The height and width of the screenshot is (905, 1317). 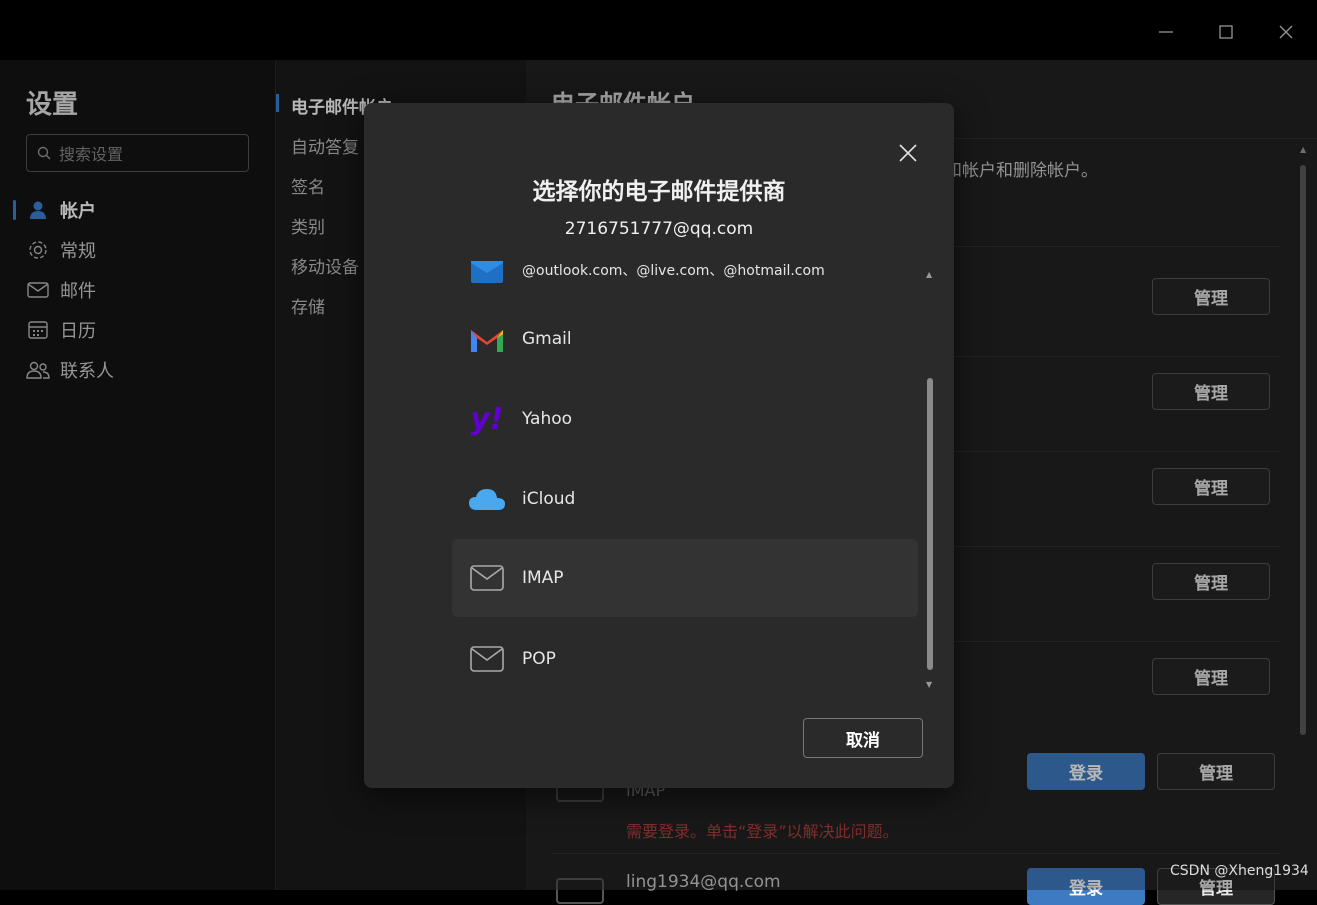 I want to click on provider-item-yahoo: y! Yahoo, so click(x=685, y=419).